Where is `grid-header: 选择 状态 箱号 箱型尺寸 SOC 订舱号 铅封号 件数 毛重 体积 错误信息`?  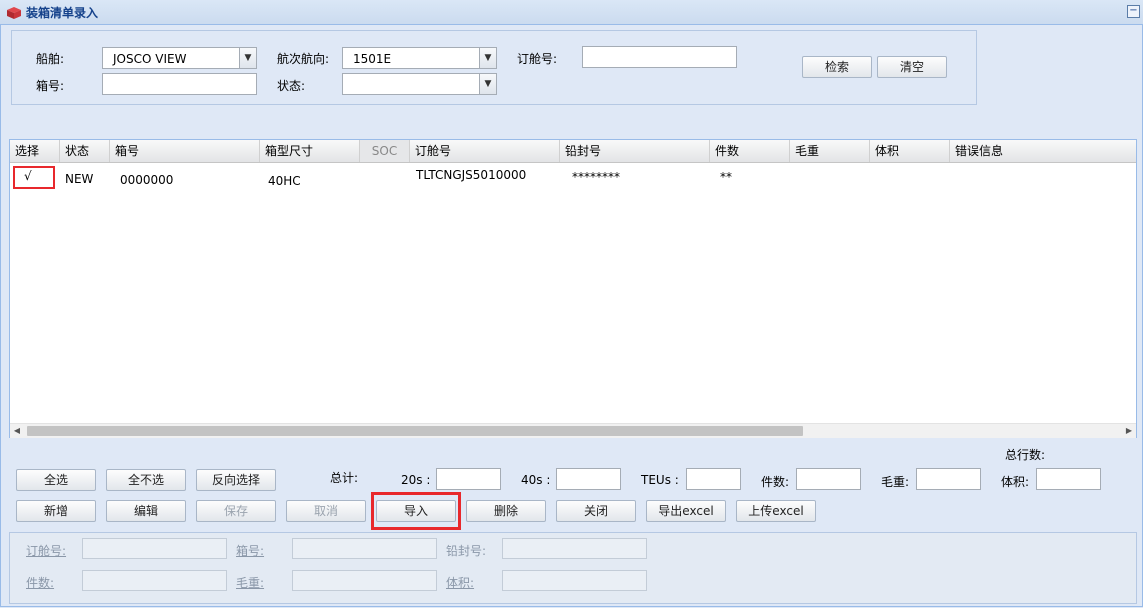 grid-header: 选择 状态 箱号 箱型尺寸 SOC 订舱号 铅封号 件数 毛重 体积 错误信息 is located at coordinates (573, 151).